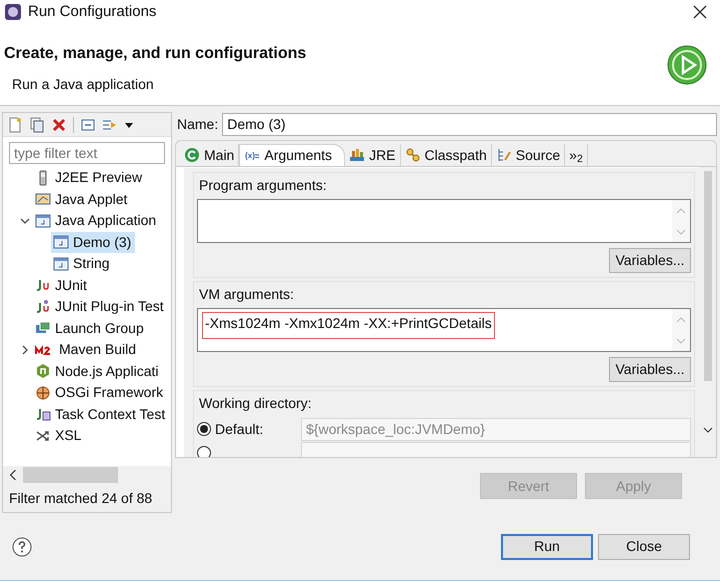  I want to click on collapse-chevron-icon, so click(25, 221).